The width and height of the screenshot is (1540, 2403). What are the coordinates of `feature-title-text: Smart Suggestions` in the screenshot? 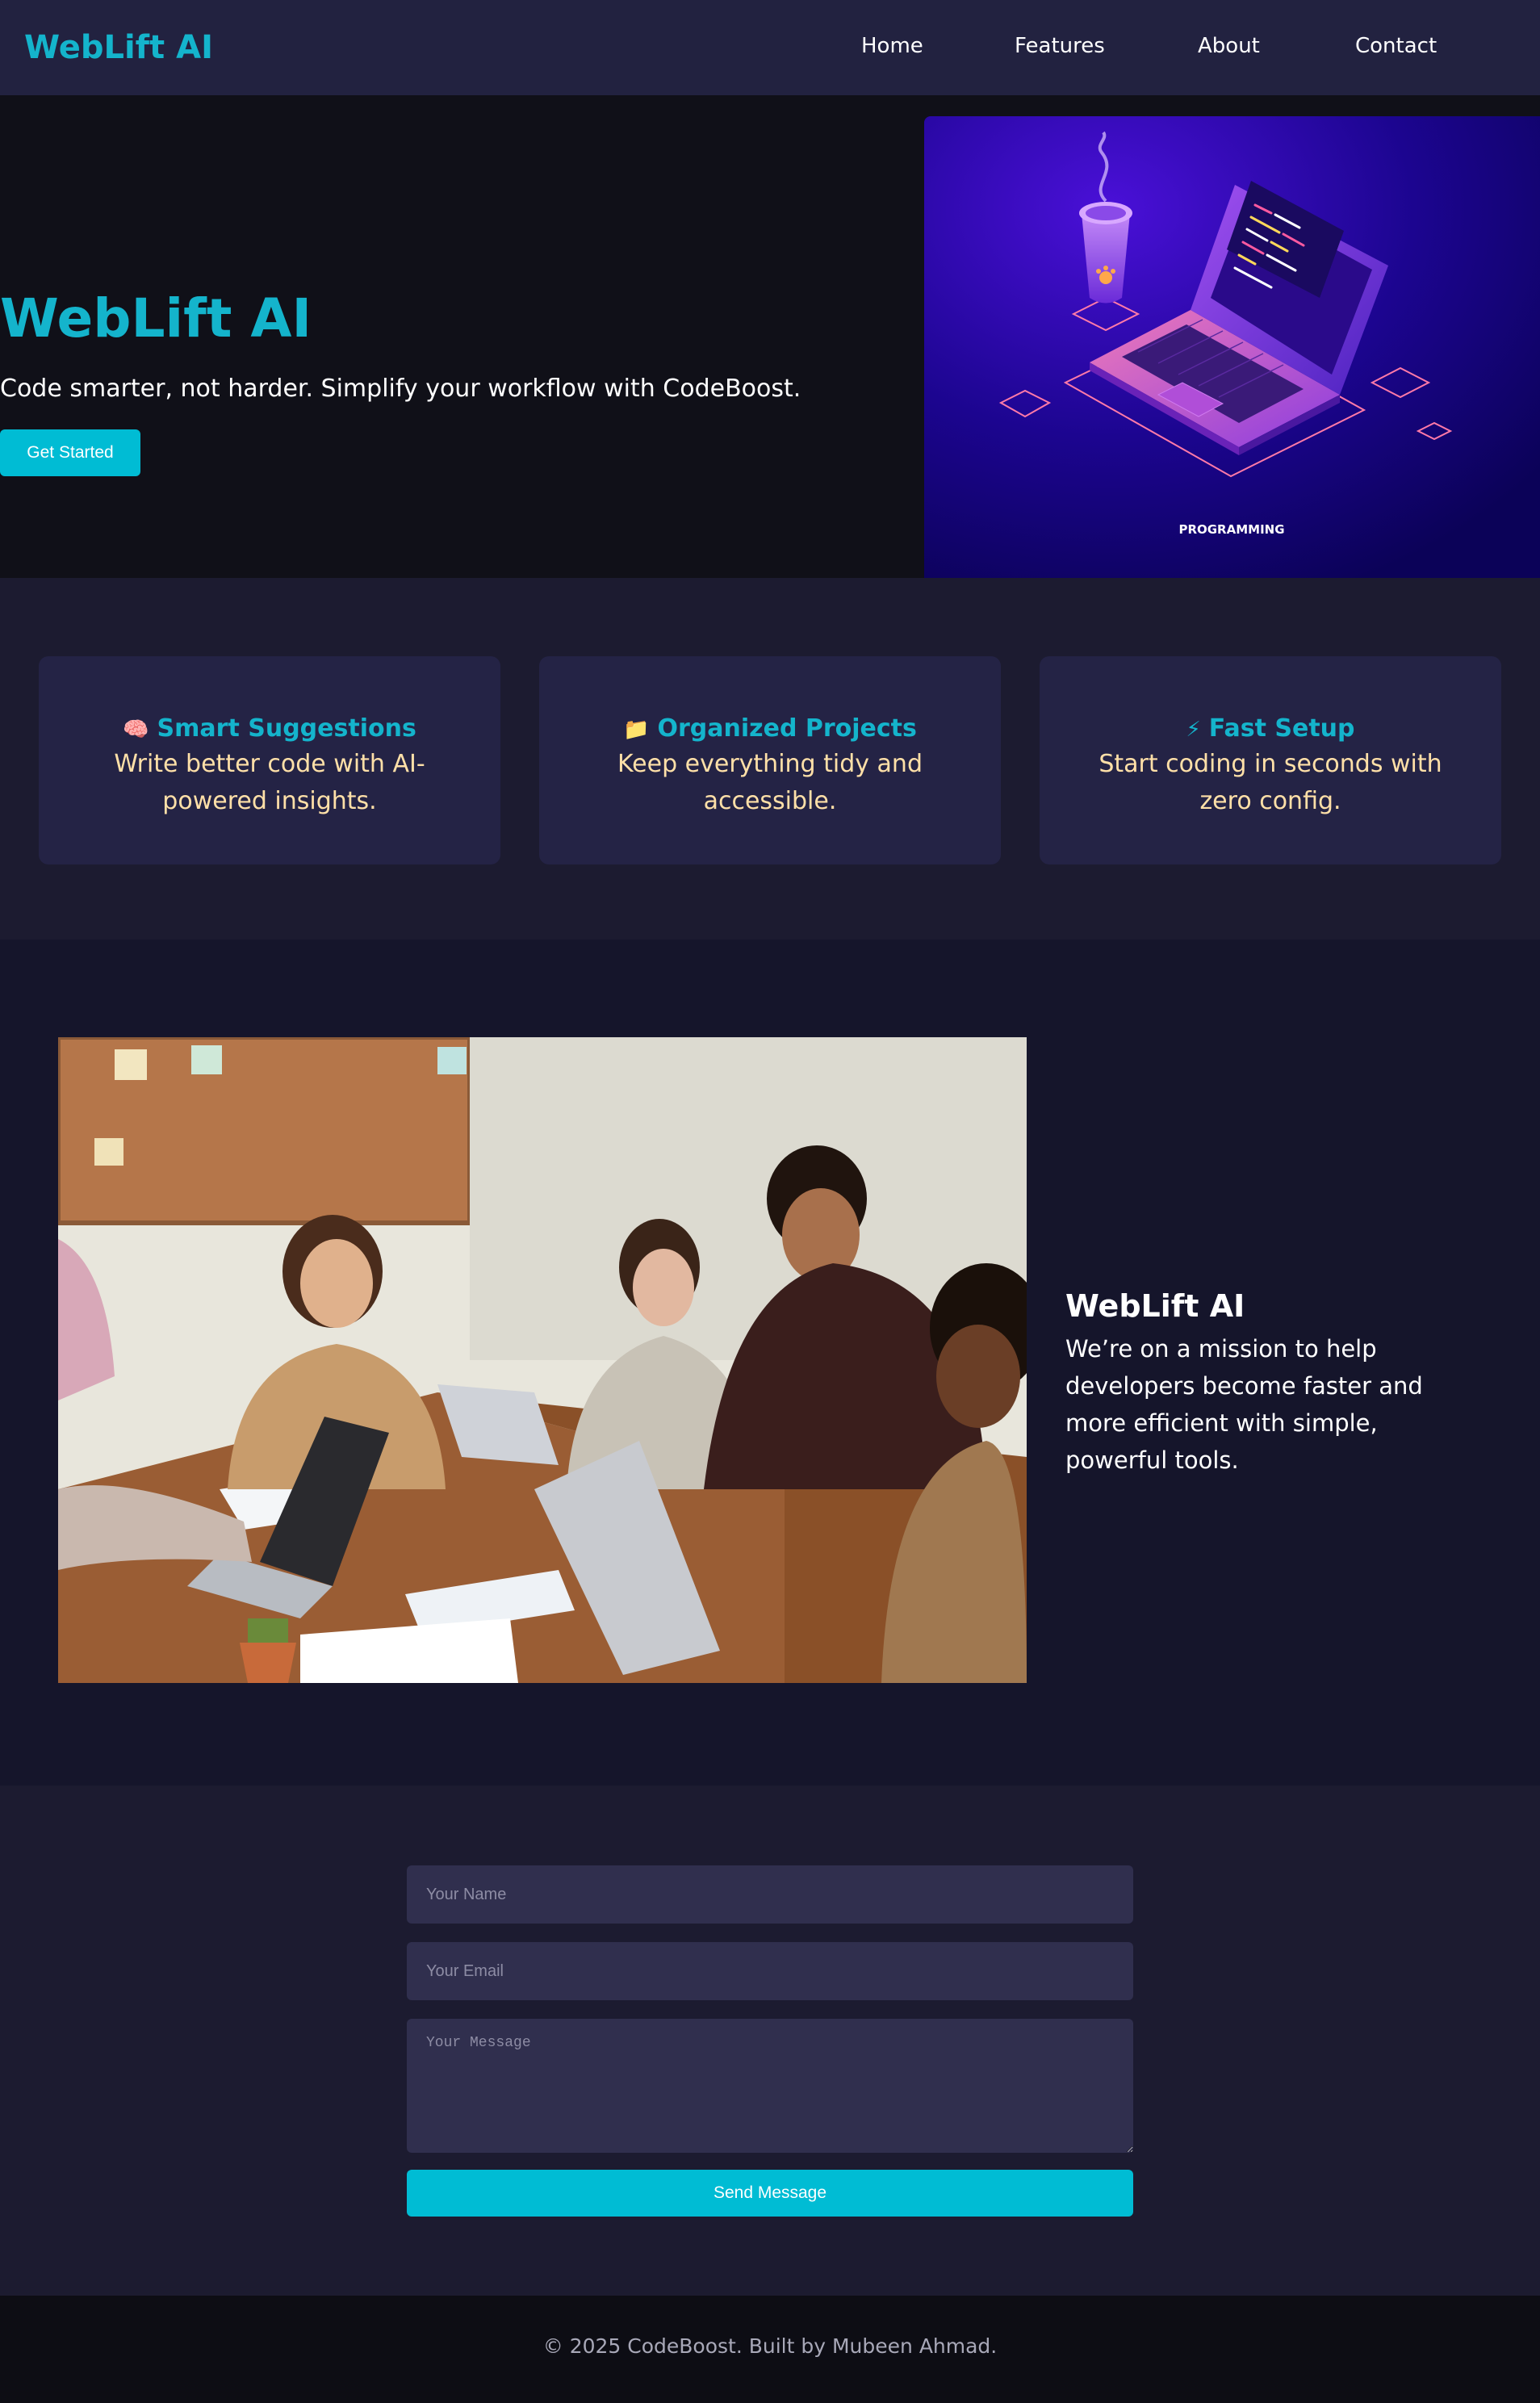 It's located at (286, 728).